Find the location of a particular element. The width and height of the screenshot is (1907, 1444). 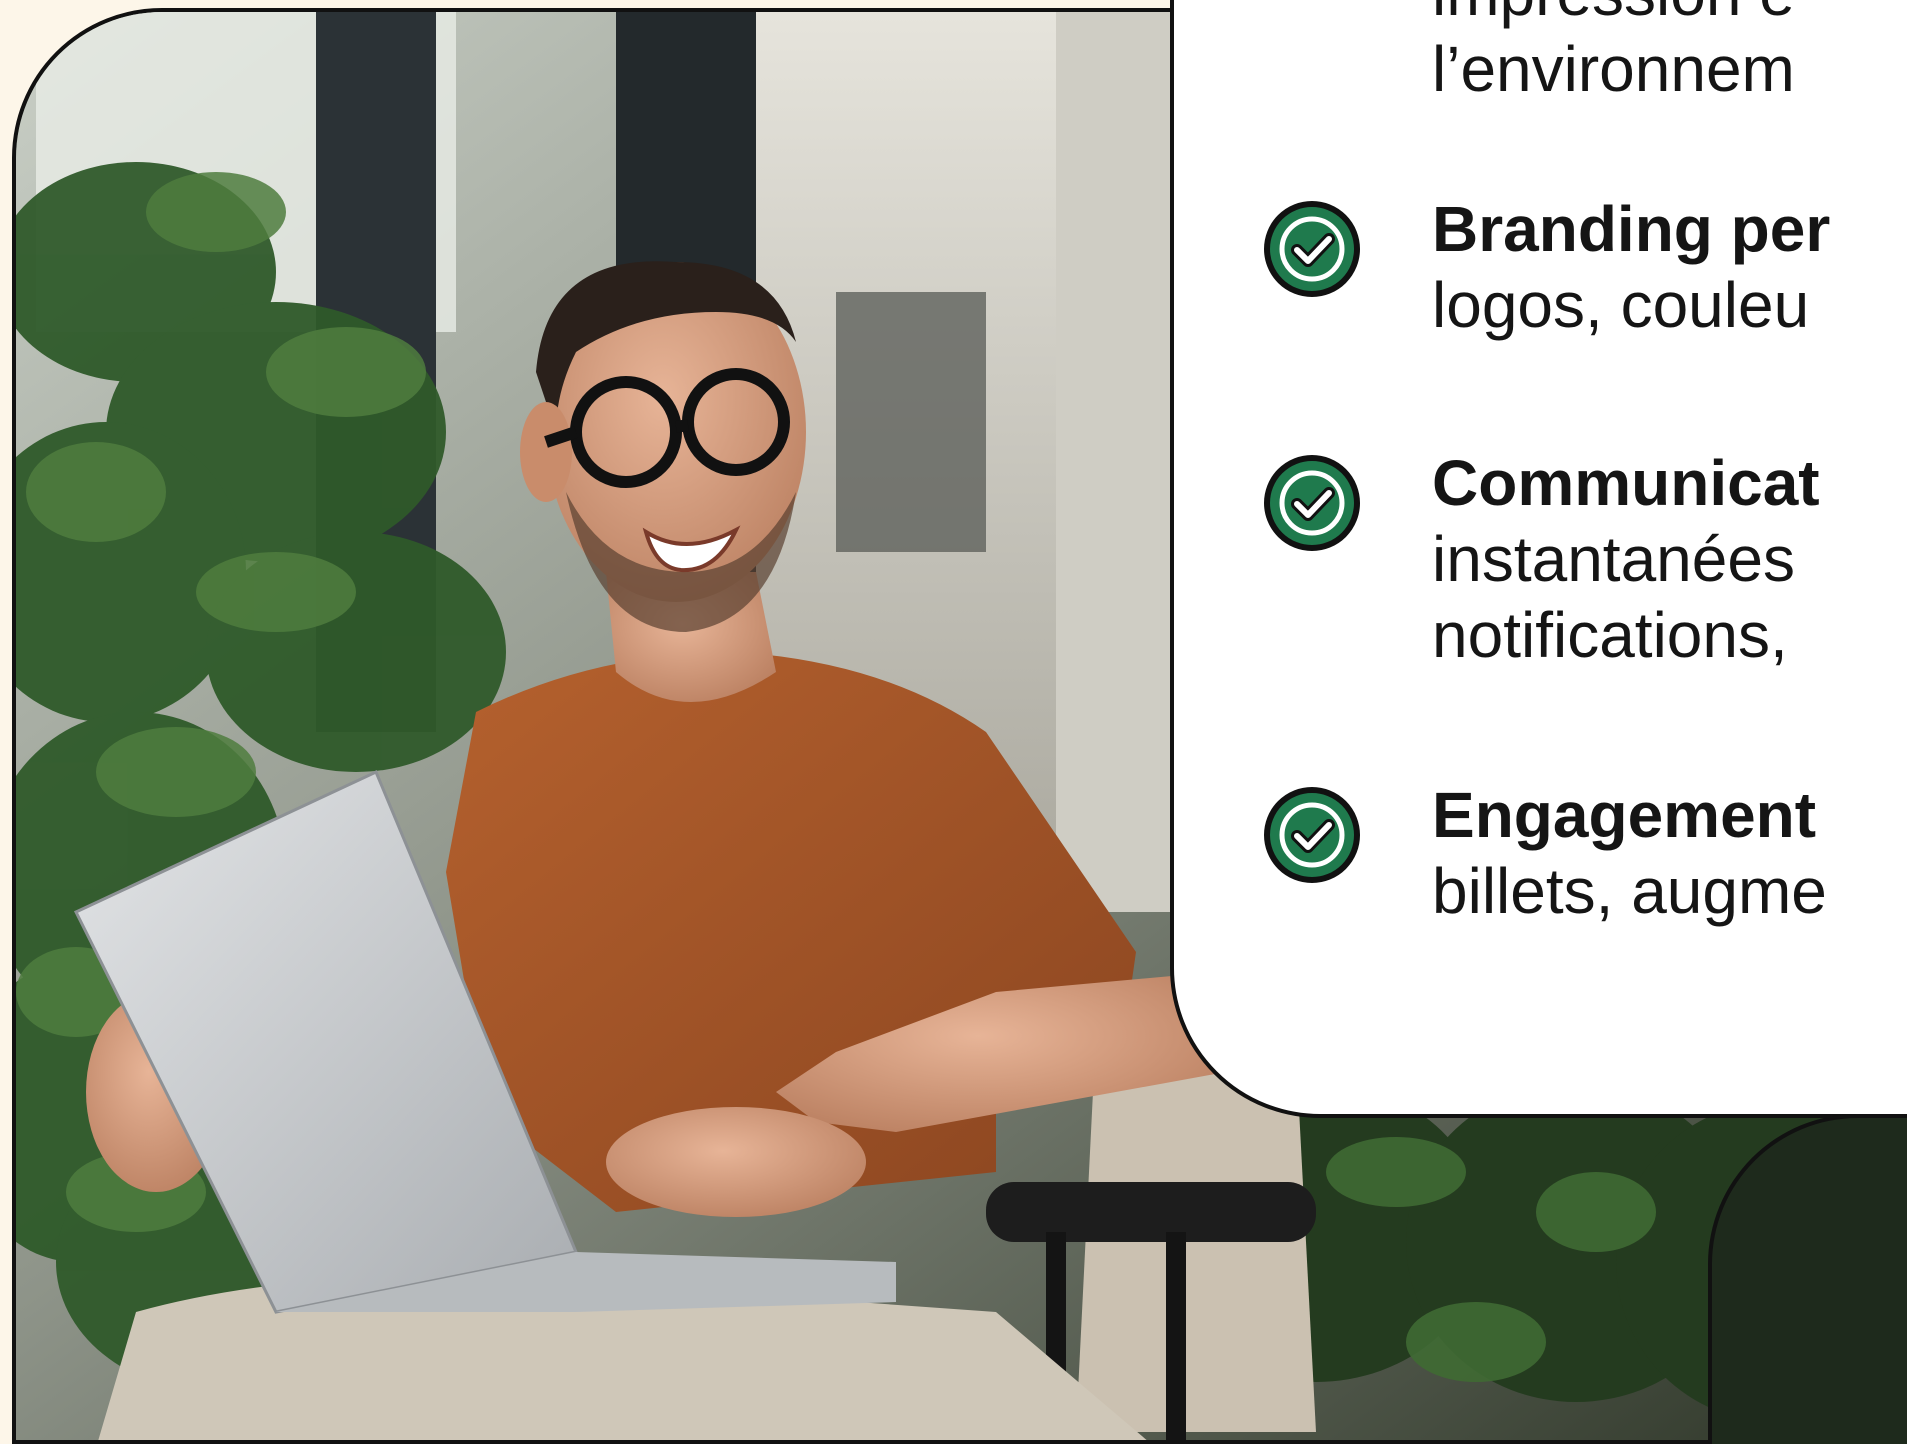

feature-item: Branding per logos, couleu is located at coordinates (1546, 267).